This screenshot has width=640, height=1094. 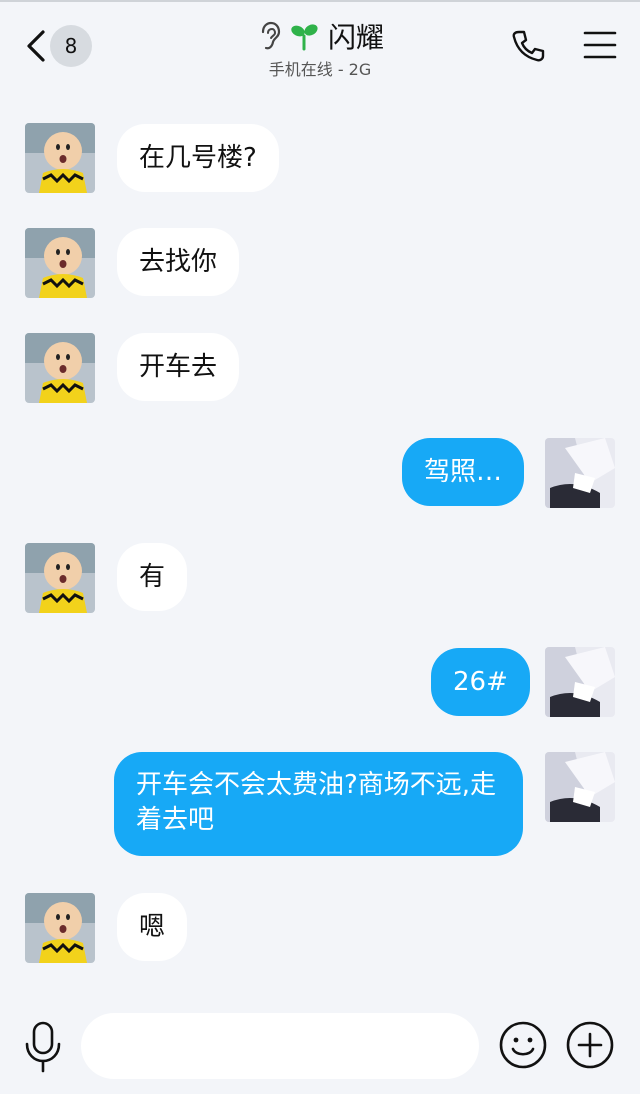 What do you see at coordinates (318, 804) in the screenshot?
I see `message-bubble-outgoing: 开车会不会太费油?商场不远,走着去吧` at bounding box center [318, 804].